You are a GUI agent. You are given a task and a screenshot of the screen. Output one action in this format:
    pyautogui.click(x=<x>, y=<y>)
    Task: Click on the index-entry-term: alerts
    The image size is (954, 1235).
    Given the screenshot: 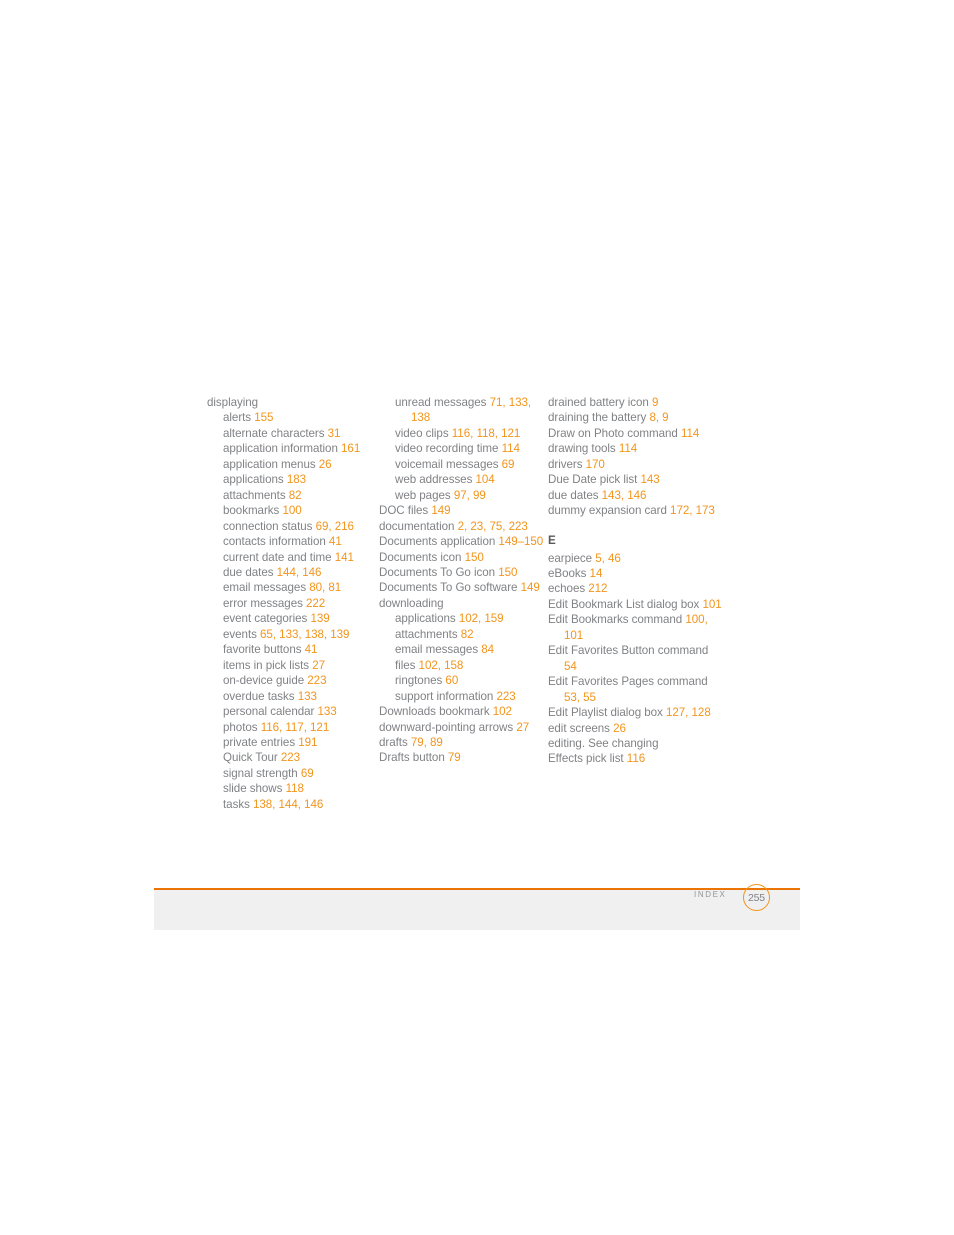 What is the action you would take?
    pyautogui.click(x=237, y=418)
    